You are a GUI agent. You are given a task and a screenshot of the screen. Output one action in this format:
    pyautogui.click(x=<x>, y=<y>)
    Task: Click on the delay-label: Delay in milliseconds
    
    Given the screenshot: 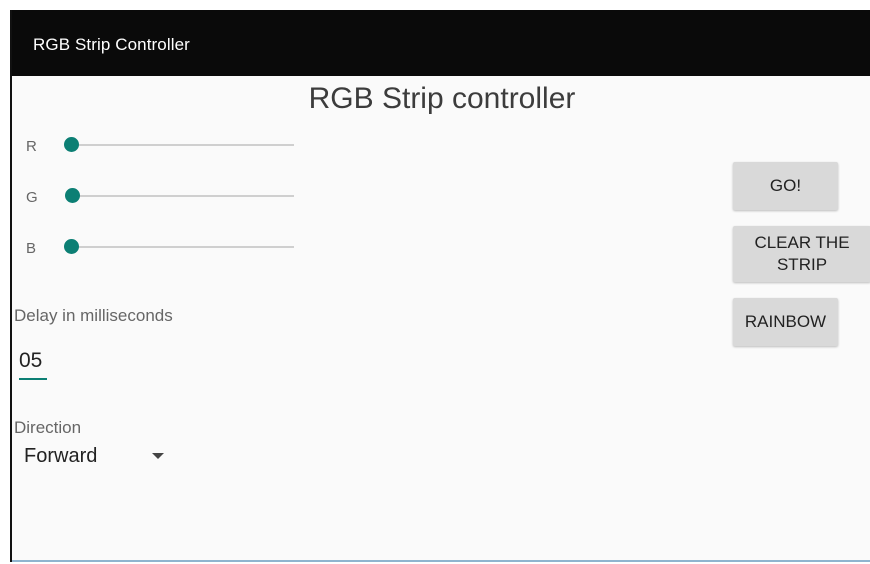 What is the action you would take?
    pyautogui.click(x=93, y=315)
    